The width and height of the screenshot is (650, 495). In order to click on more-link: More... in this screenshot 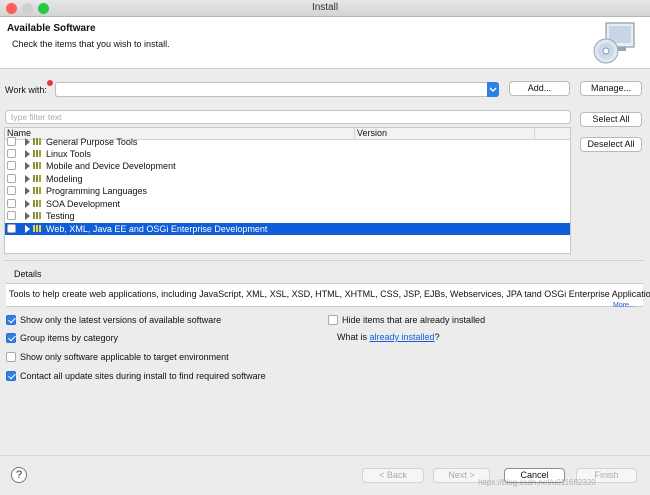, I will do `click(624, 305)`.